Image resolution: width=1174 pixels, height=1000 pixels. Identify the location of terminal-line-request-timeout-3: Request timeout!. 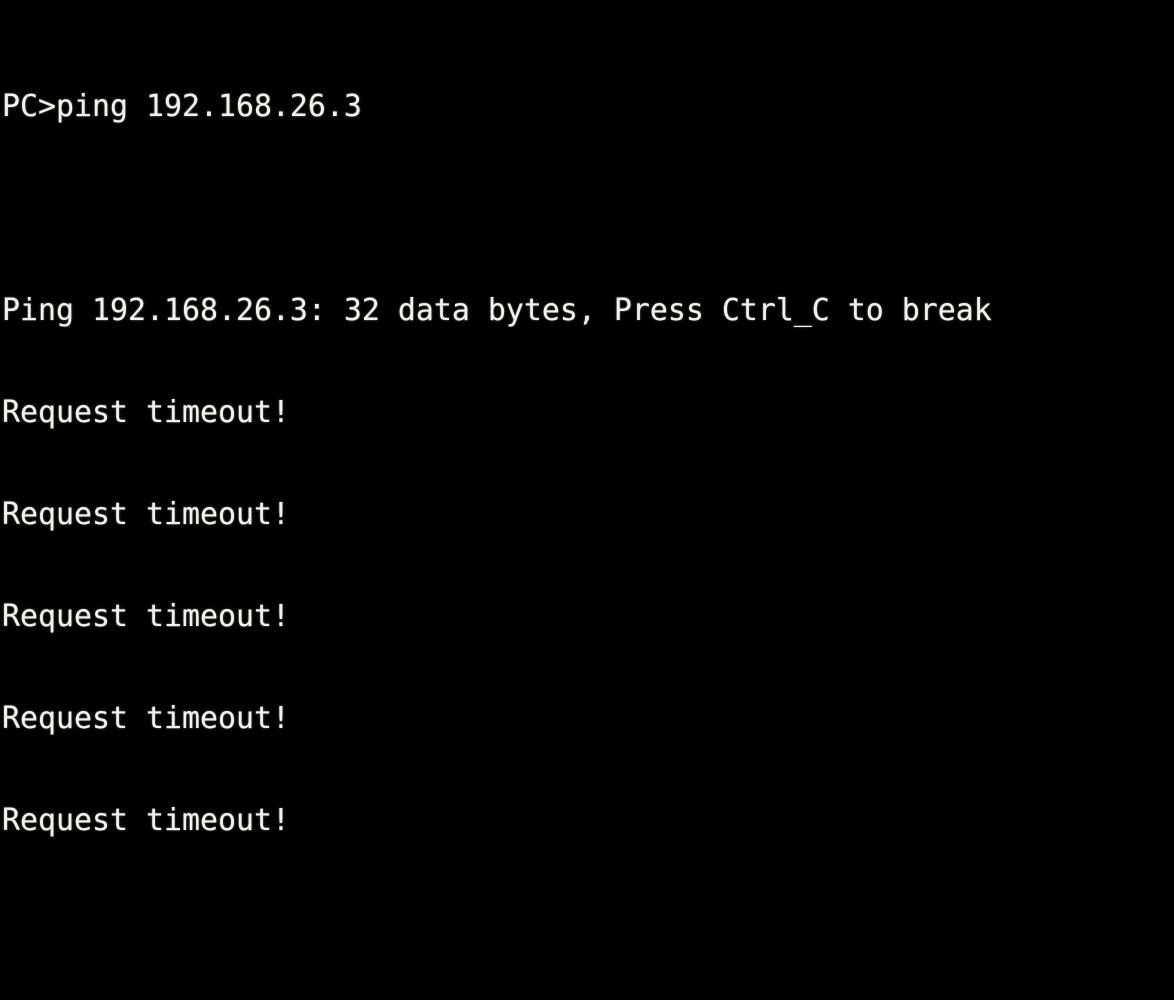
(146, 616).